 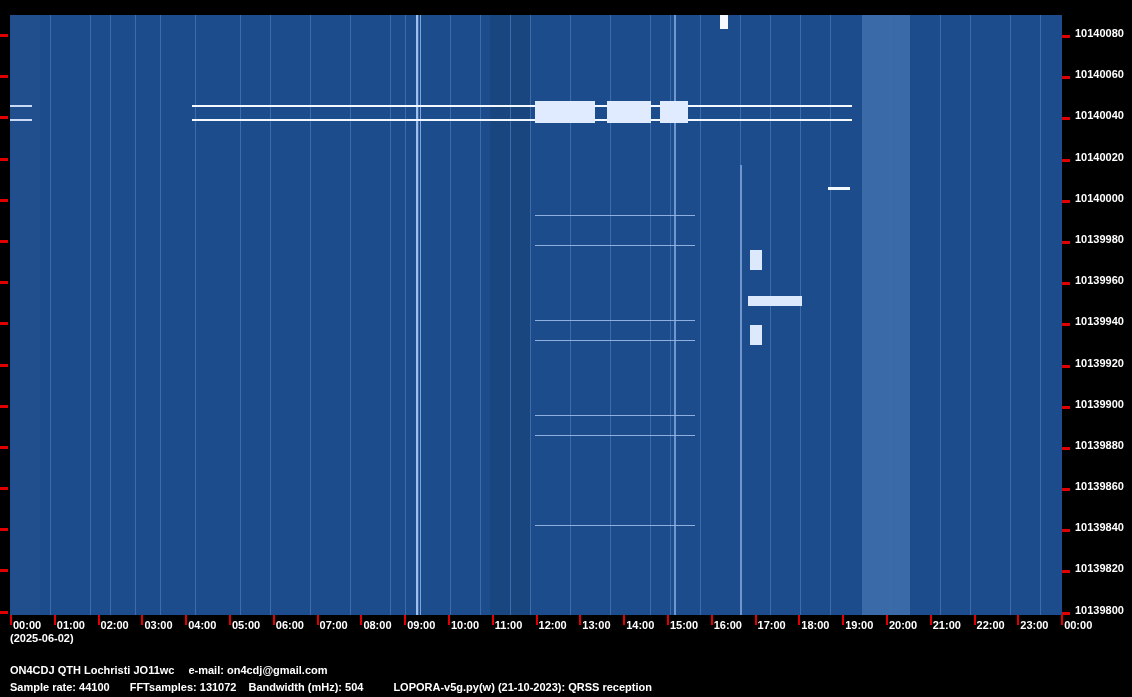 What do you see at coordinates (552, 625) in the screenshot?
I see `time-label: 12:00` at bounding box center [552, 625].